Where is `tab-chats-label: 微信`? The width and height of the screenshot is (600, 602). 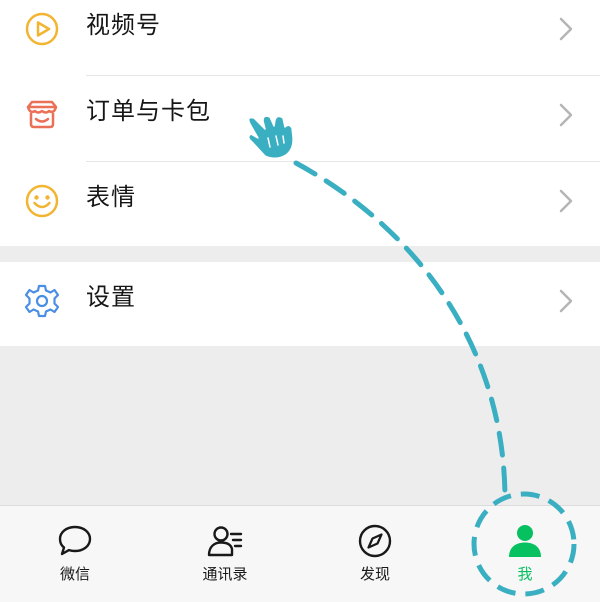 tab-chats-label: 微信 is located at coordinates (74, 574).